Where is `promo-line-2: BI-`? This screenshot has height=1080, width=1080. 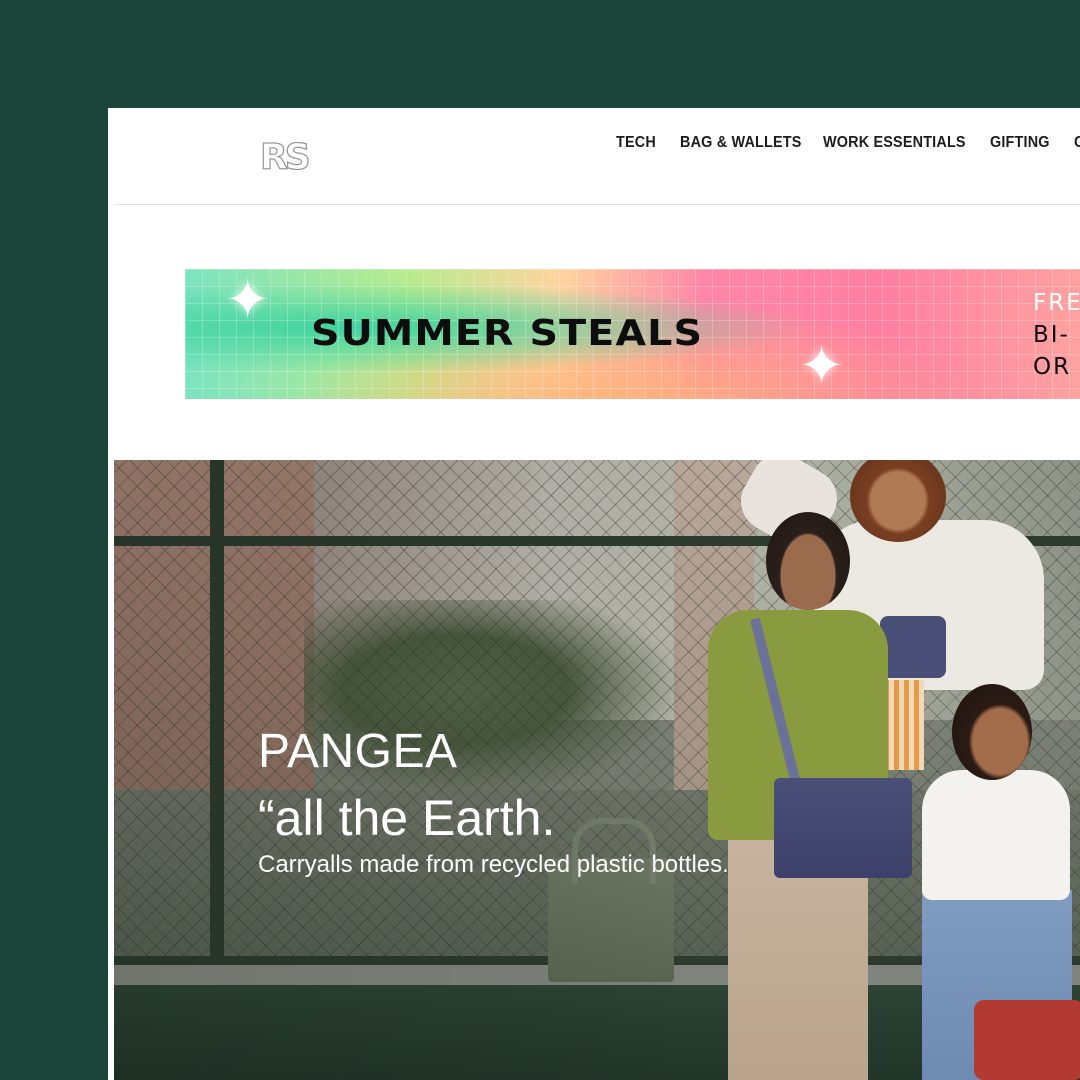 promo-line-2: BI- is located at coordinates (1051, 335).